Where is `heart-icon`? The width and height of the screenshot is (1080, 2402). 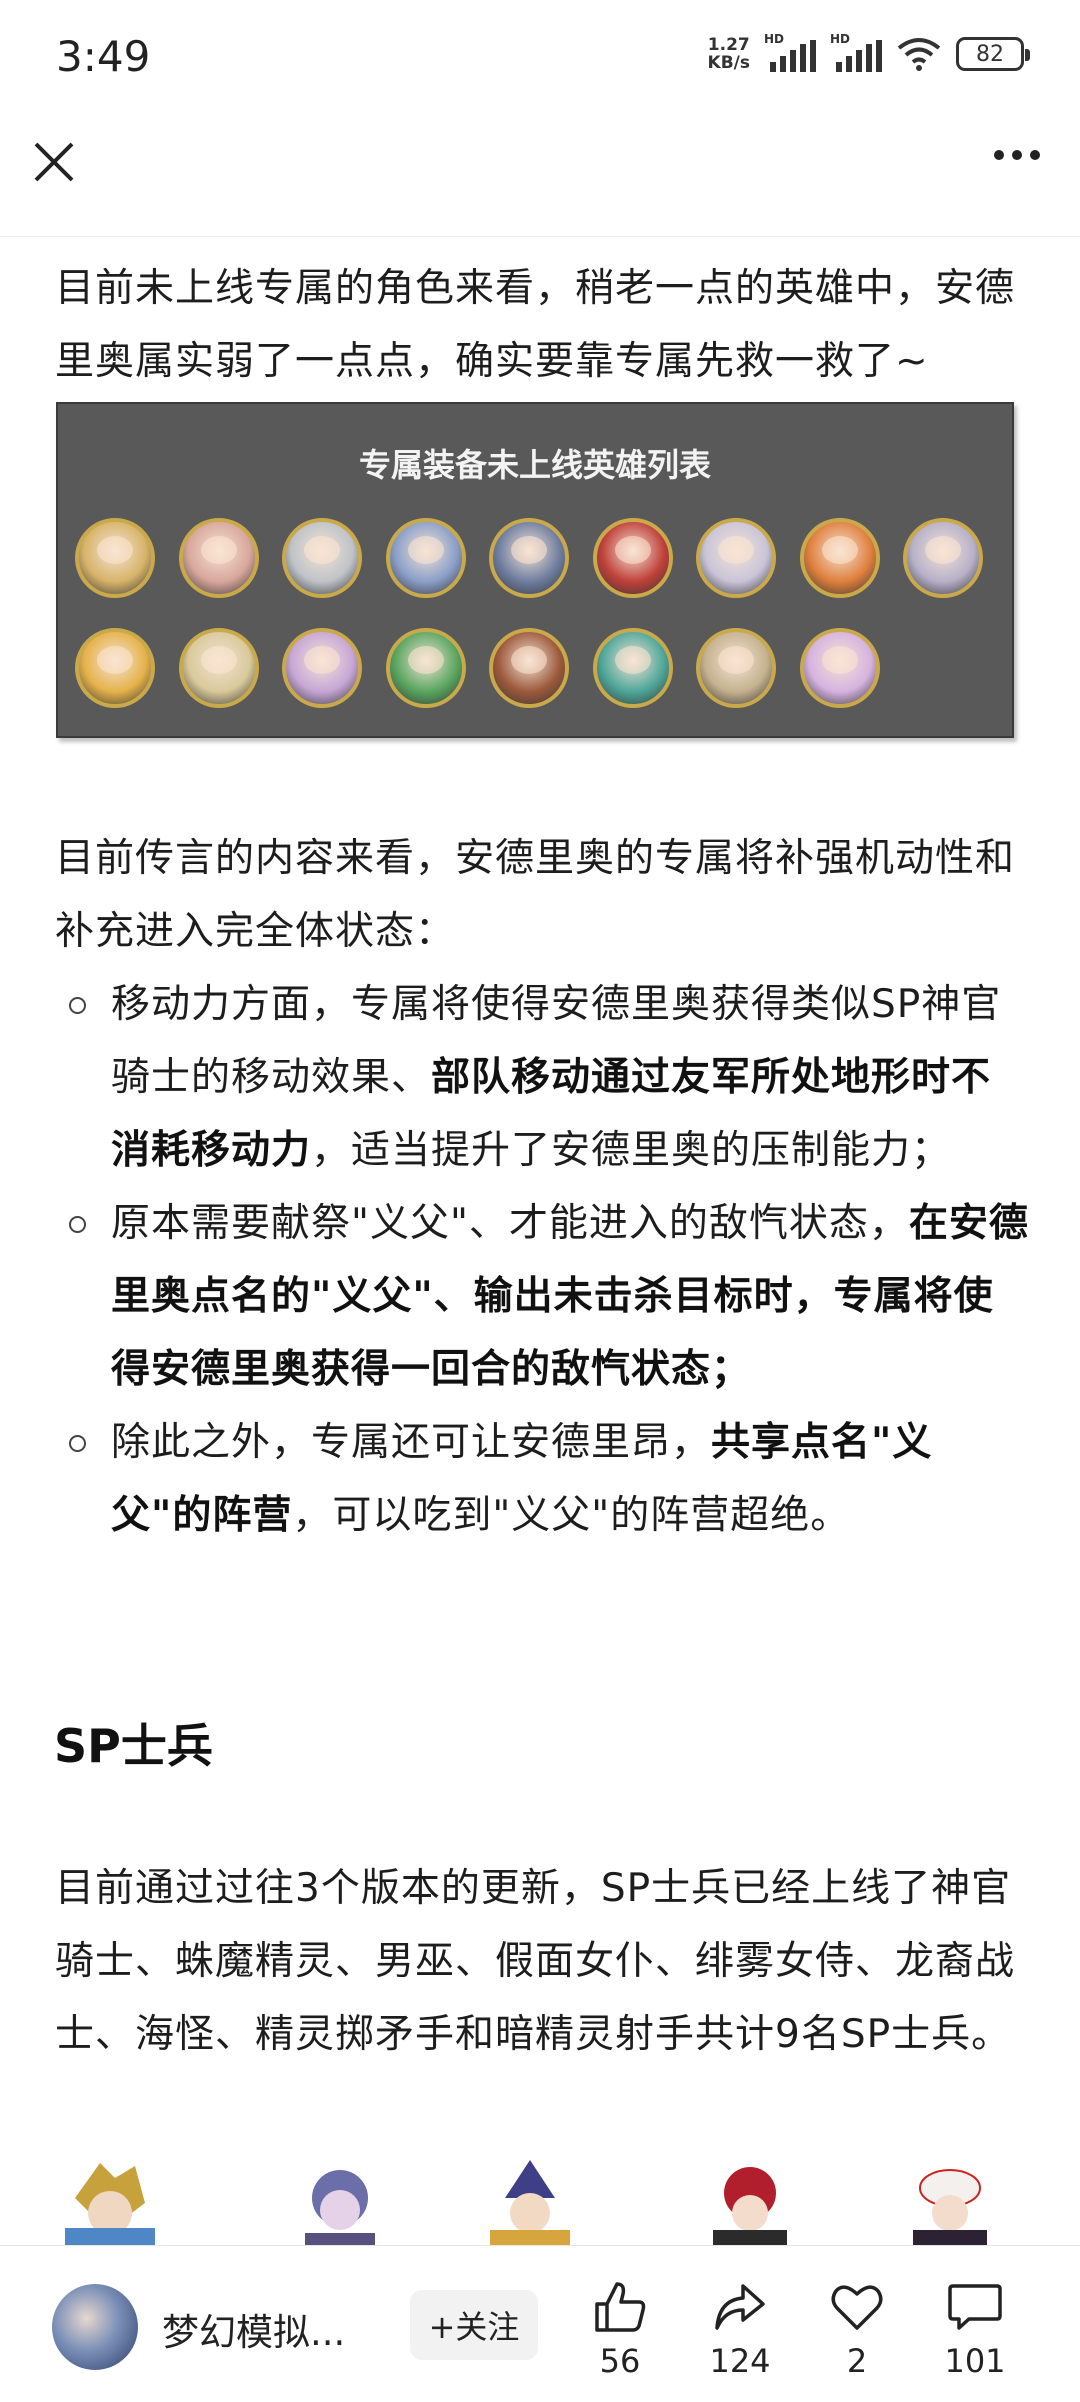
heart-icon is located at coordinates (857, 2307).